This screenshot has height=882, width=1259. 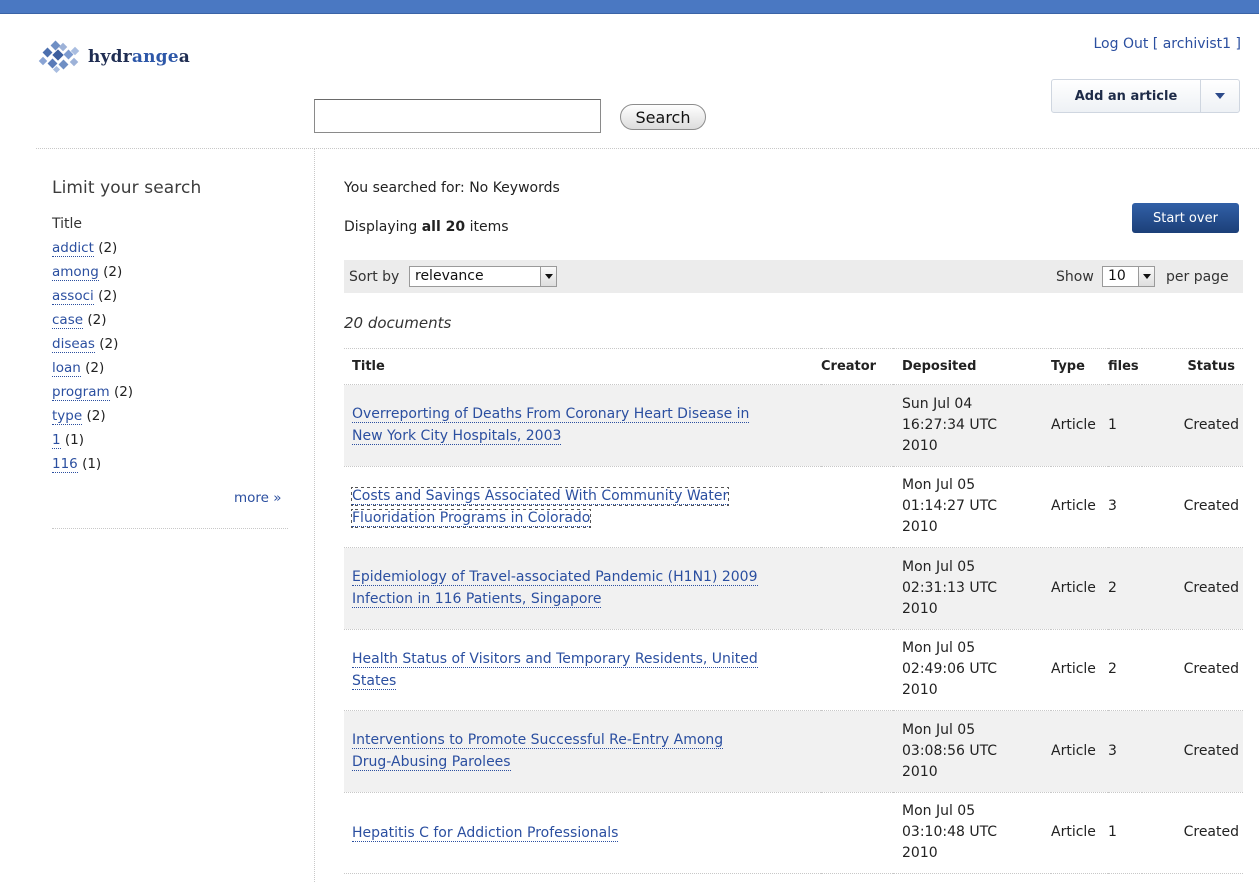 What do you see at coordinates (170, 248) in the screenshot?
I see `facet-item: addict (2)` at bounding box center [170, 248].